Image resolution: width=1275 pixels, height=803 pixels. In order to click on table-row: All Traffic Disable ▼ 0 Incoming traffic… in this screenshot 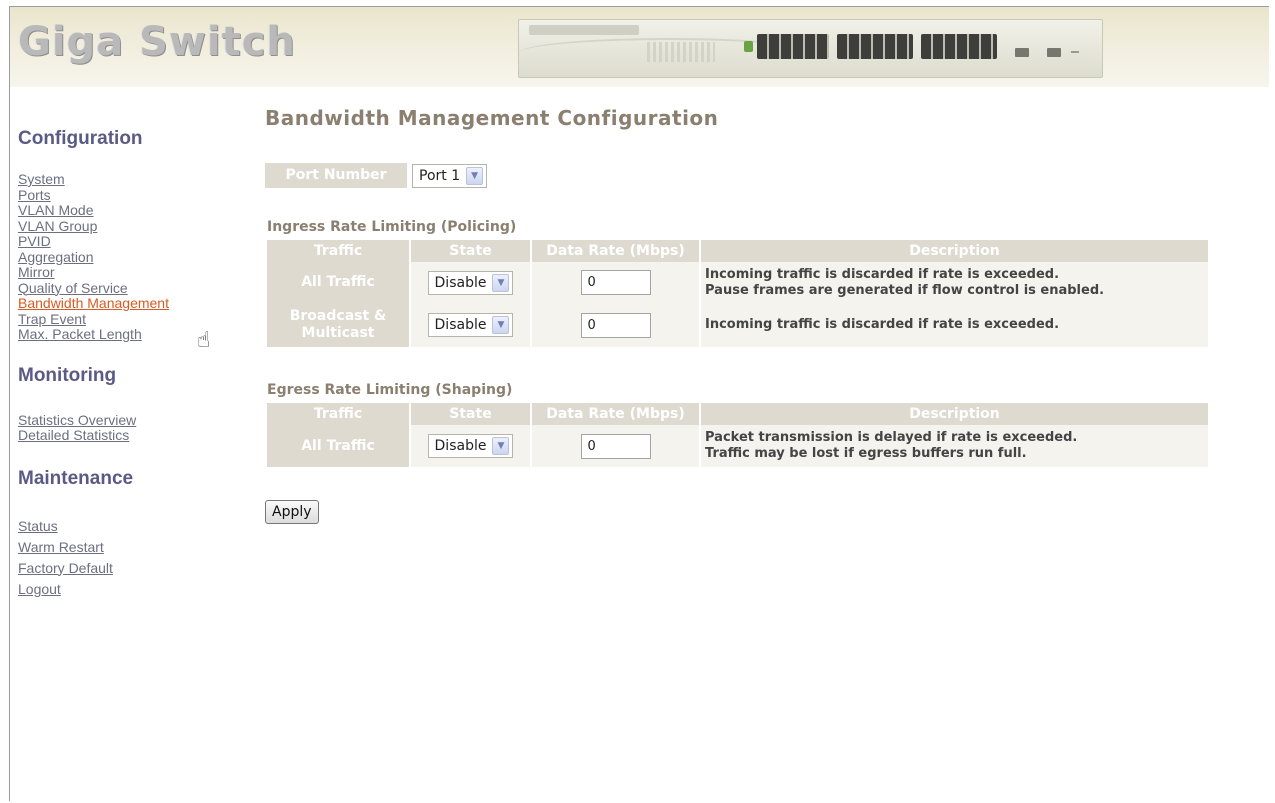, I will do `click(737, 282)`.